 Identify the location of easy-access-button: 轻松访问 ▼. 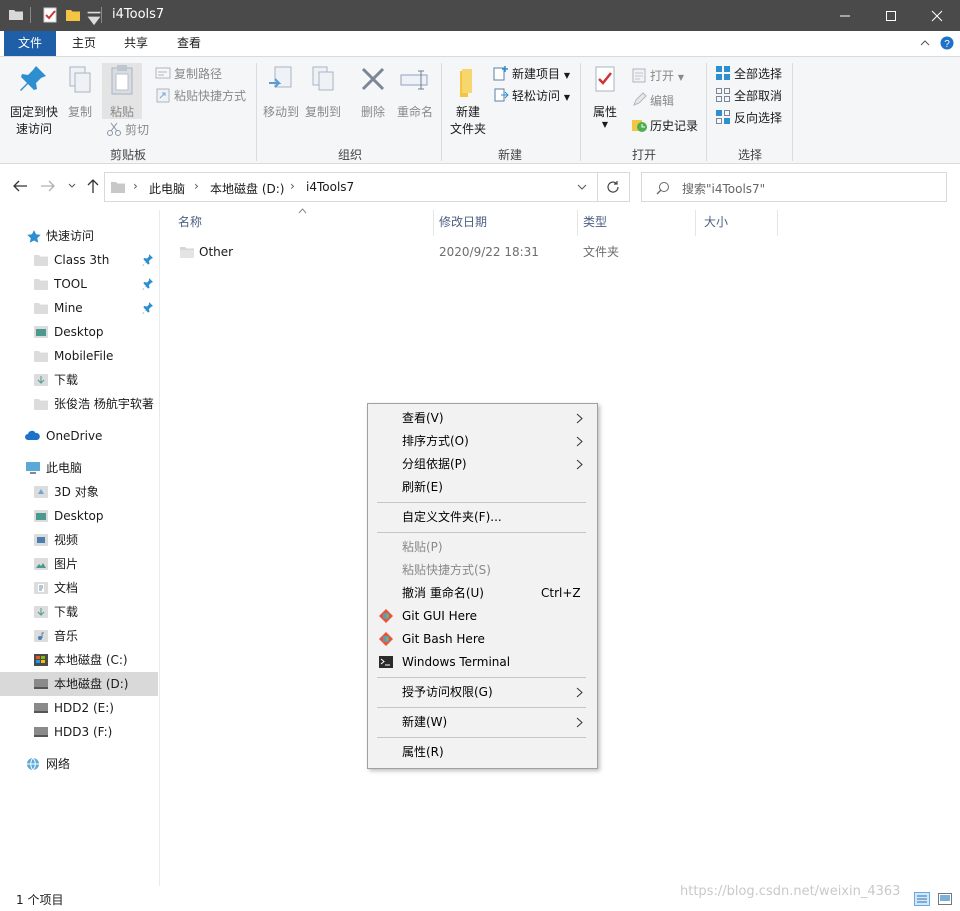
(531, 96).